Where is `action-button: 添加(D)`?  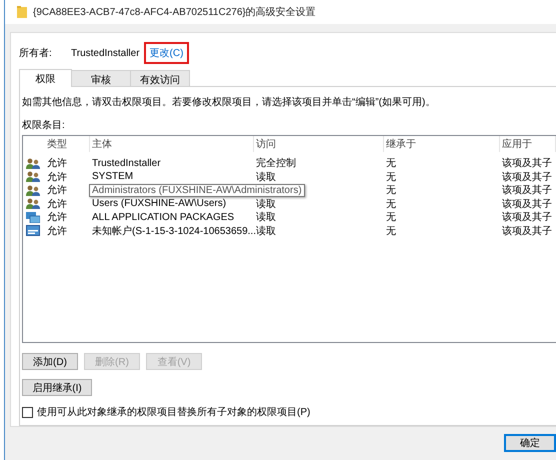
action-button: 添加(D) is located at coordinates (50, 361).